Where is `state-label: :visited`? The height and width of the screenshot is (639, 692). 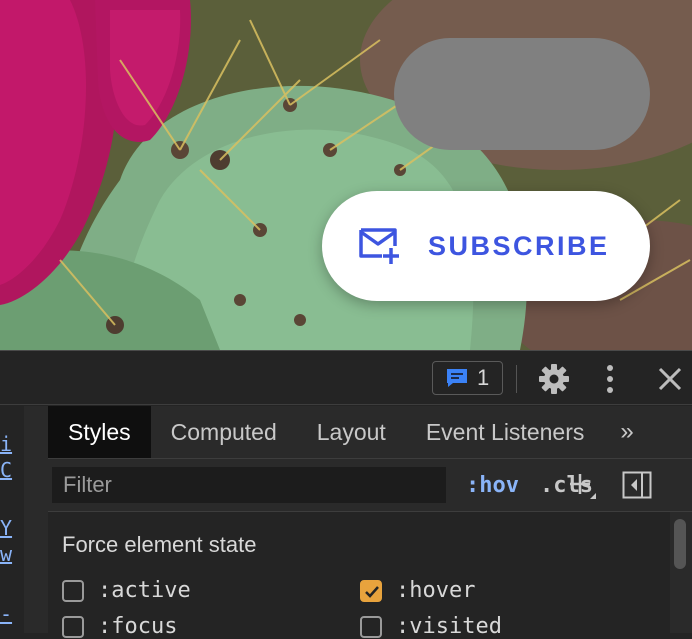 state-label: :visited is located at coordinates (449, 626).